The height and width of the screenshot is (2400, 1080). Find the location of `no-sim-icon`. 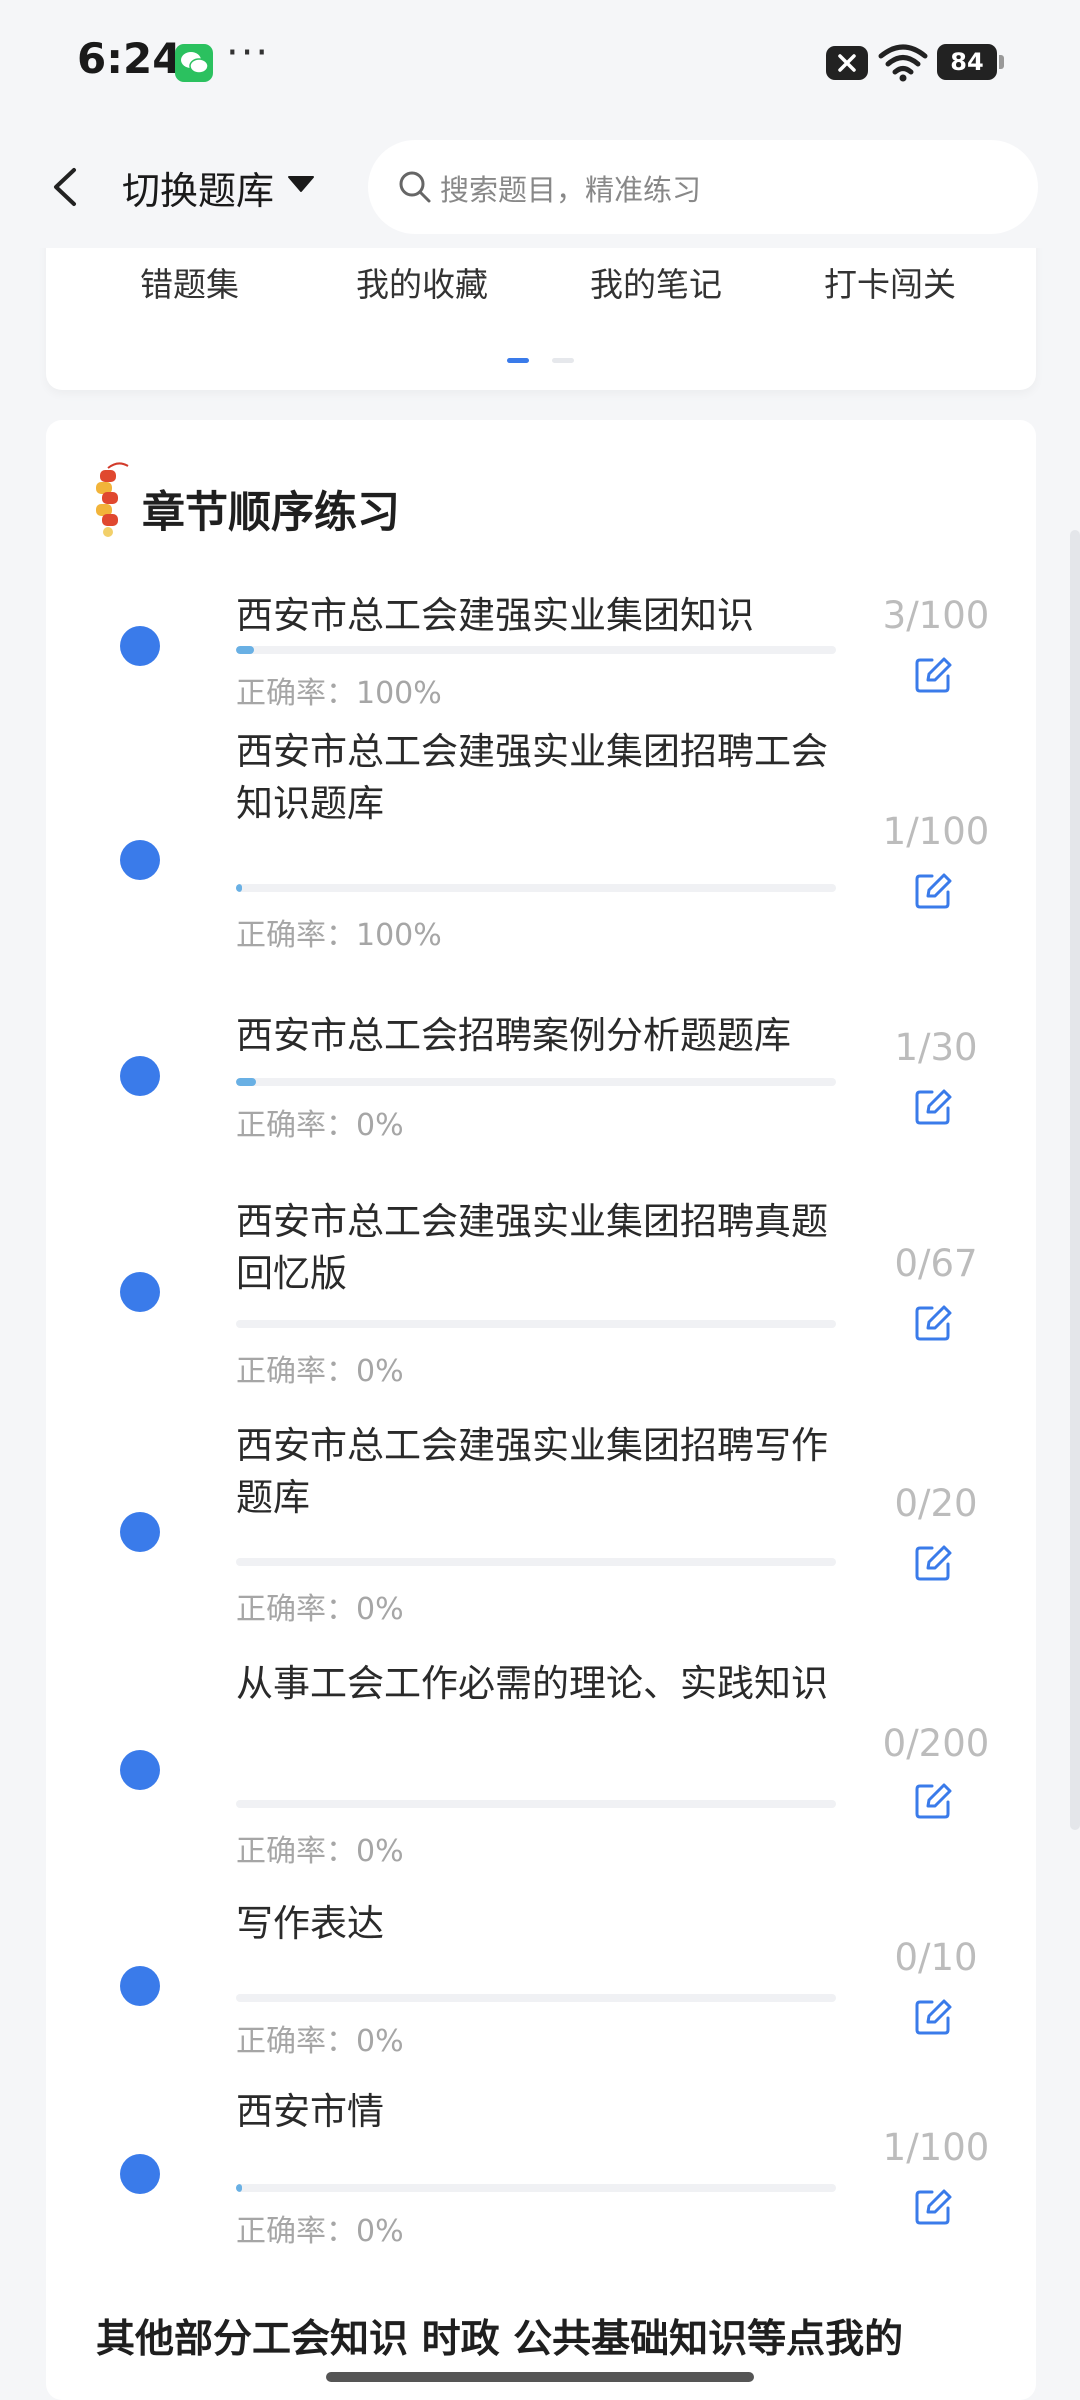

no-sim-icon is located at coordinates (847, 63).